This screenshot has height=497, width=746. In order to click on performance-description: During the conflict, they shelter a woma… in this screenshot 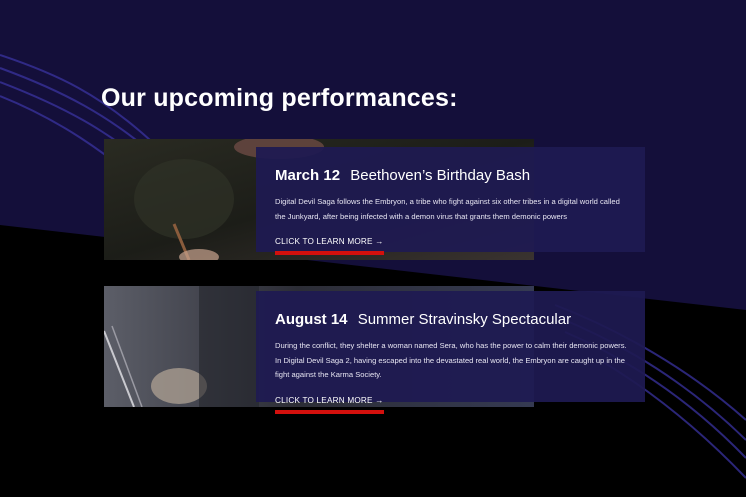, I will do `click(451, 360)`.